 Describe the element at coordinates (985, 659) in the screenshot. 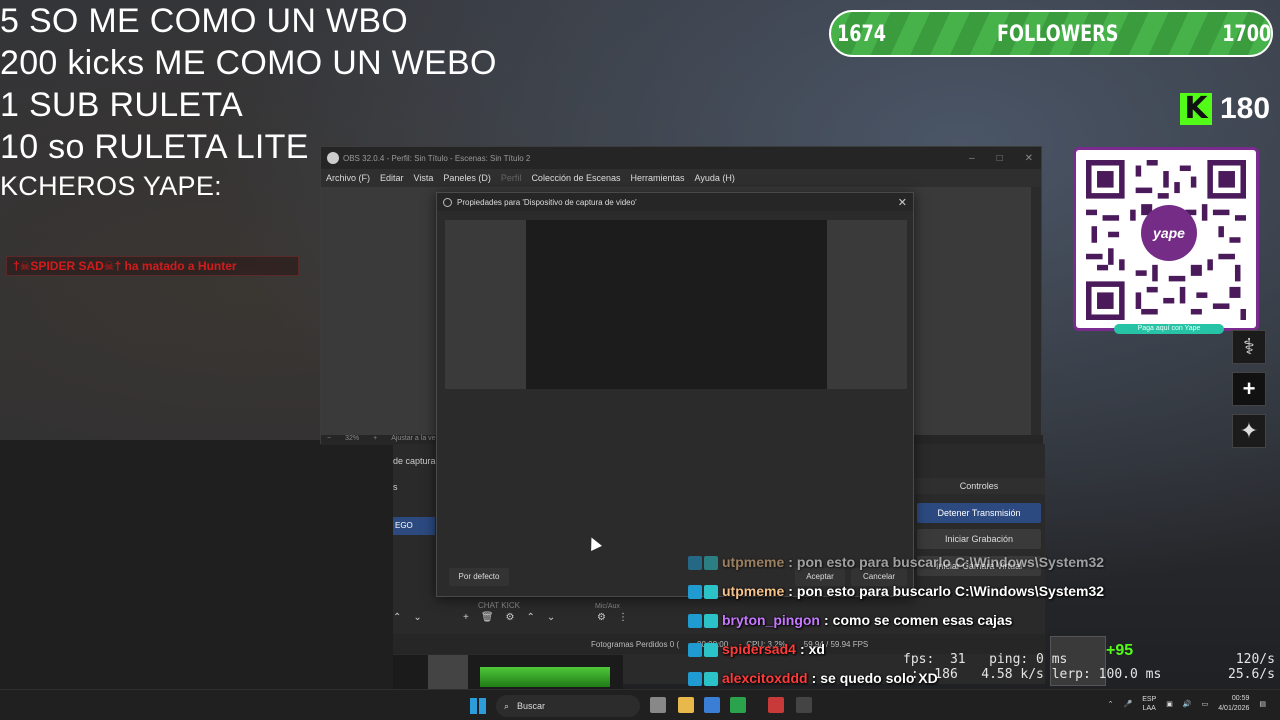

I see `fps-ping-line: fps: 31 ping: 0 ms` at that location.